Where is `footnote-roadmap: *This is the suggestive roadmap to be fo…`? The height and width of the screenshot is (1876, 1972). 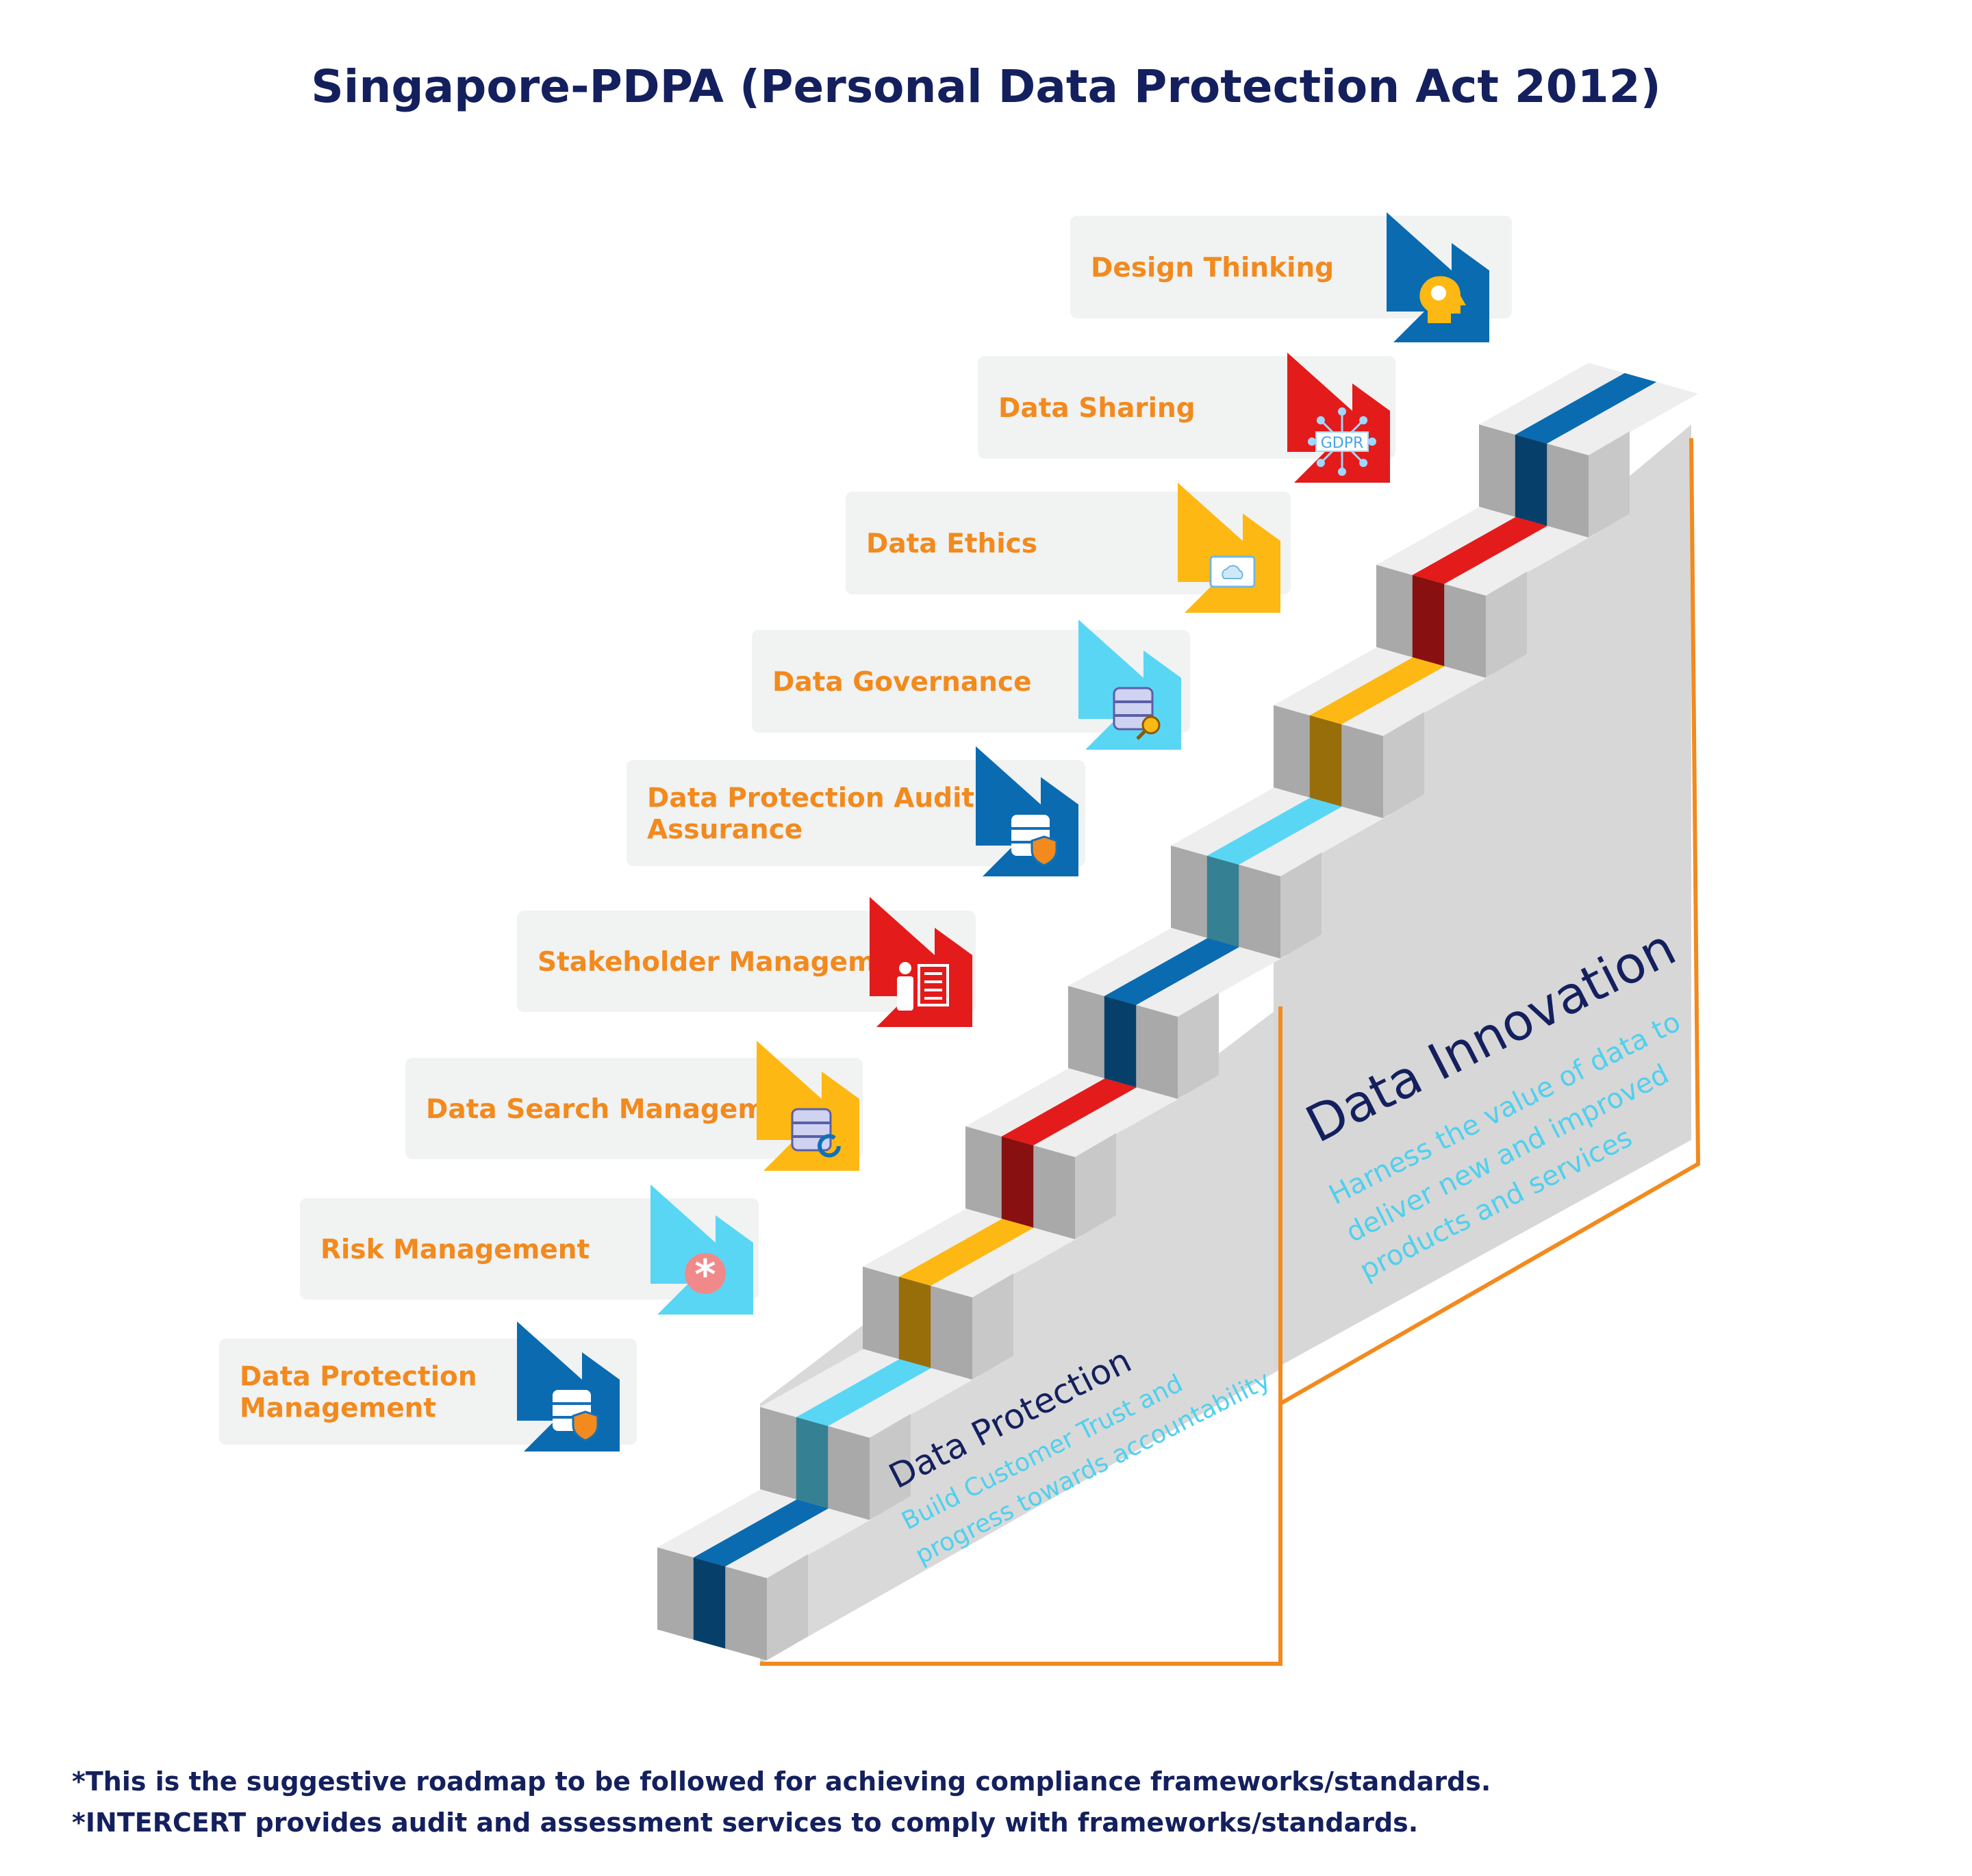 footnote-roadmap: *This is the suggestive roadmap to be fo… is located at coordinates (781, 1781).